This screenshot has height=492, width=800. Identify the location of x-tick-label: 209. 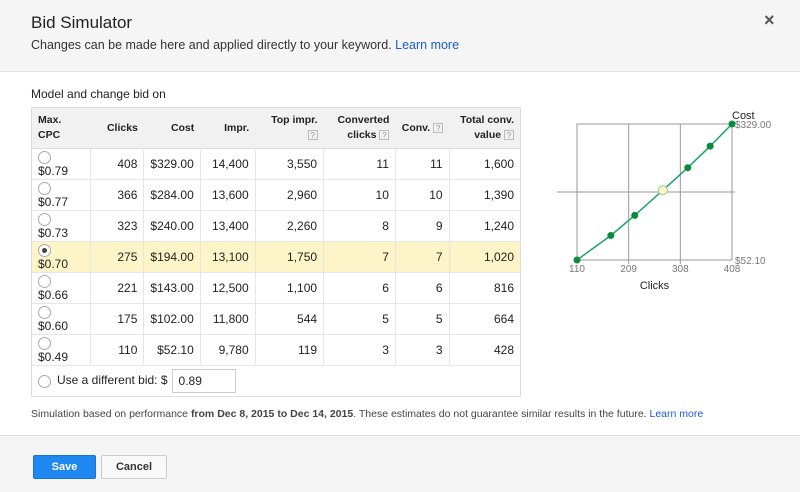
(628, 269).